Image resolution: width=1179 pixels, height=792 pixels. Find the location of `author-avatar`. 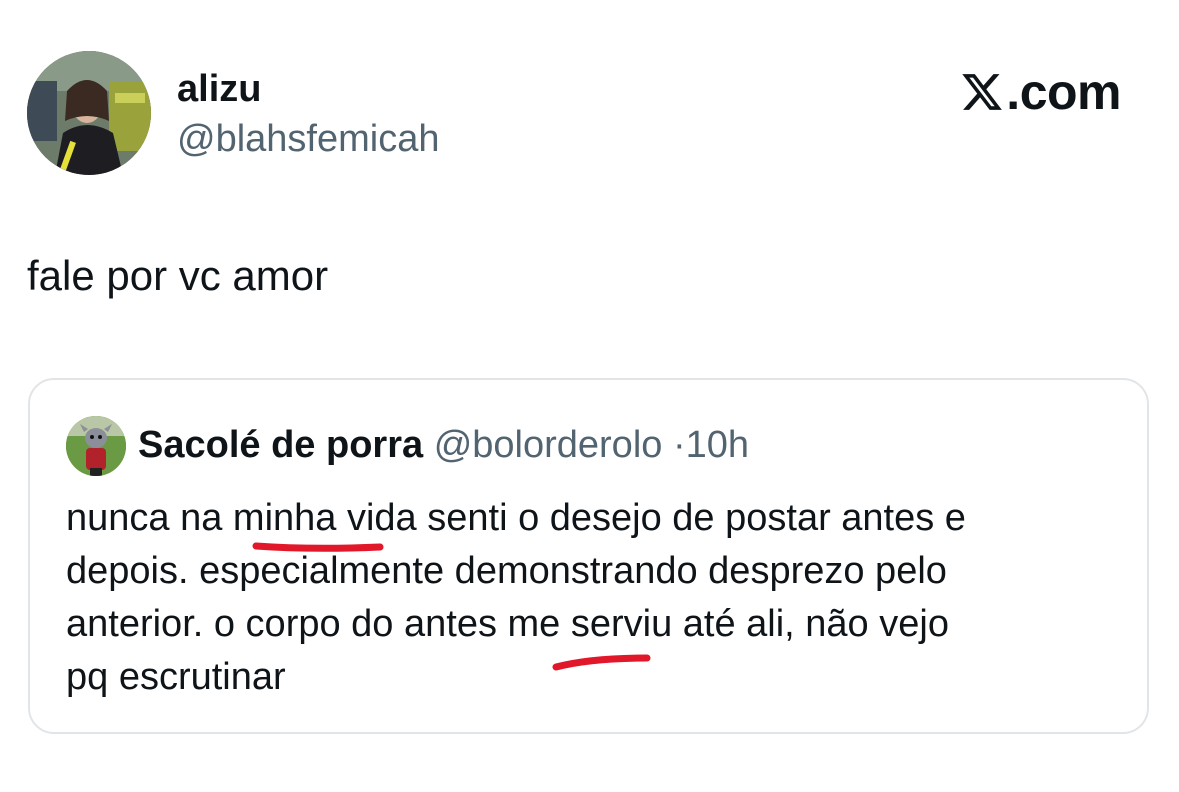

author-avatar is located at coordinates (89, 113).